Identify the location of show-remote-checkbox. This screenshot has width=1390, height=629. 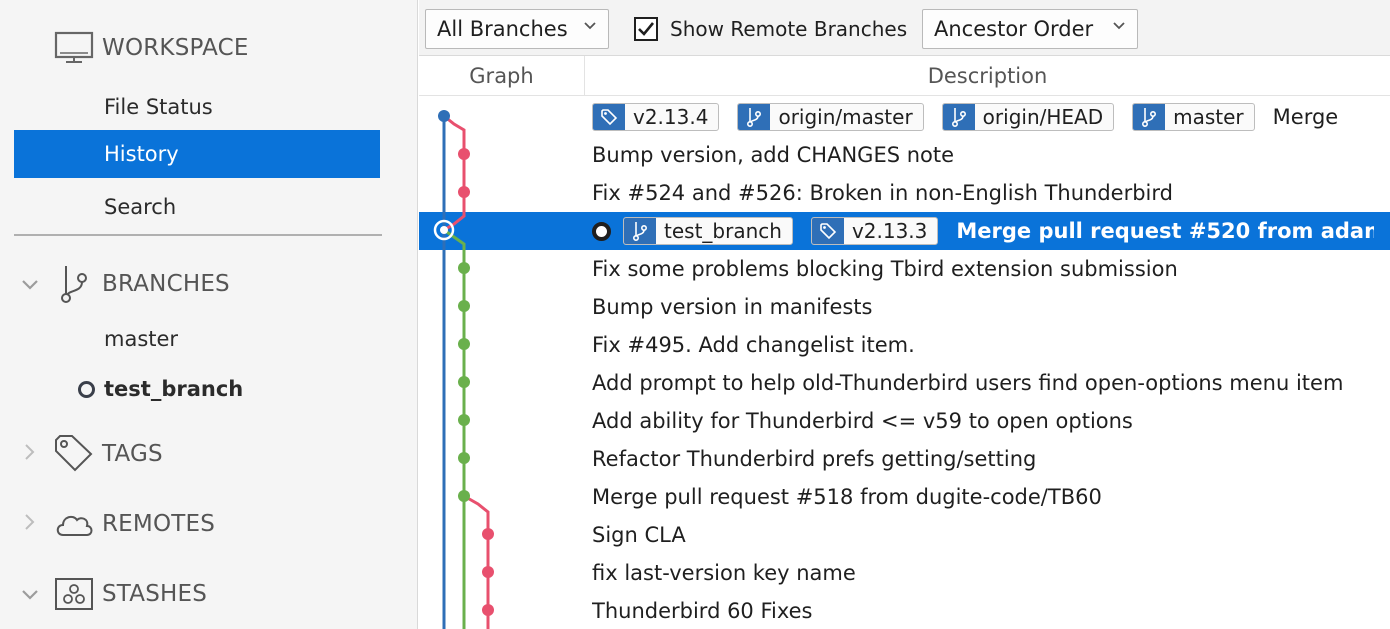
(646, 29).